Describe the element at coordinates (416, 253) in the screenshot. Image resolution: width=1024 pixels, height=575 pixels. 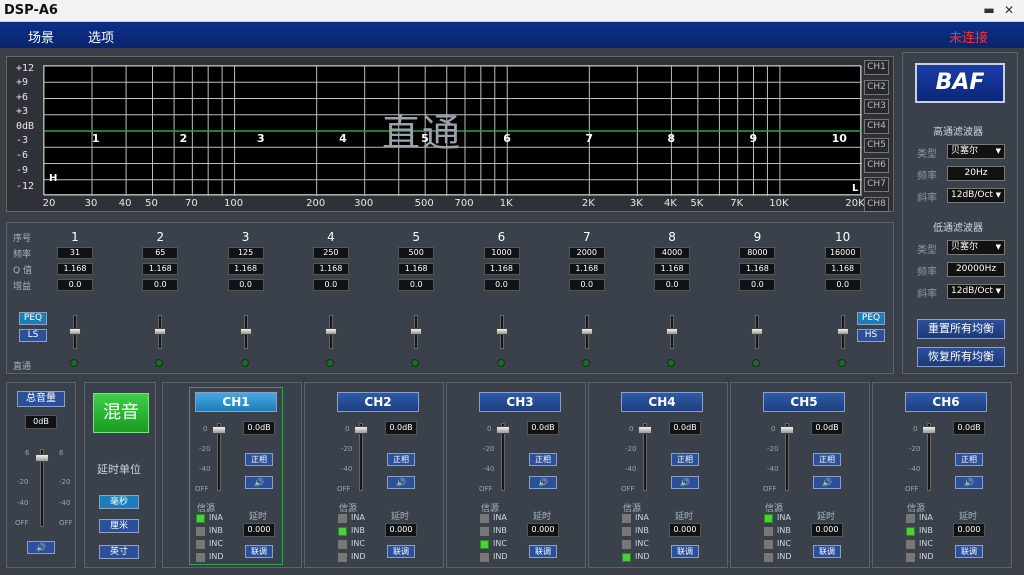
I see `band-freq-input: 500` at that location.